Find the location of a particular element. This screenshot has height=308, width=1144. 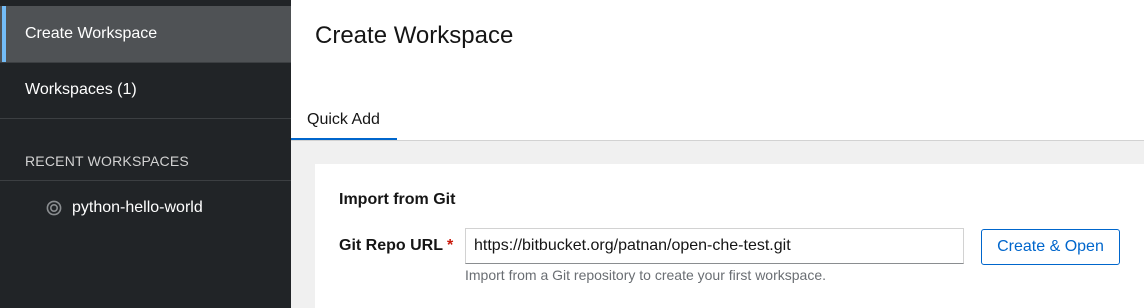

tabs-divider is located at coordinates (717, 140).